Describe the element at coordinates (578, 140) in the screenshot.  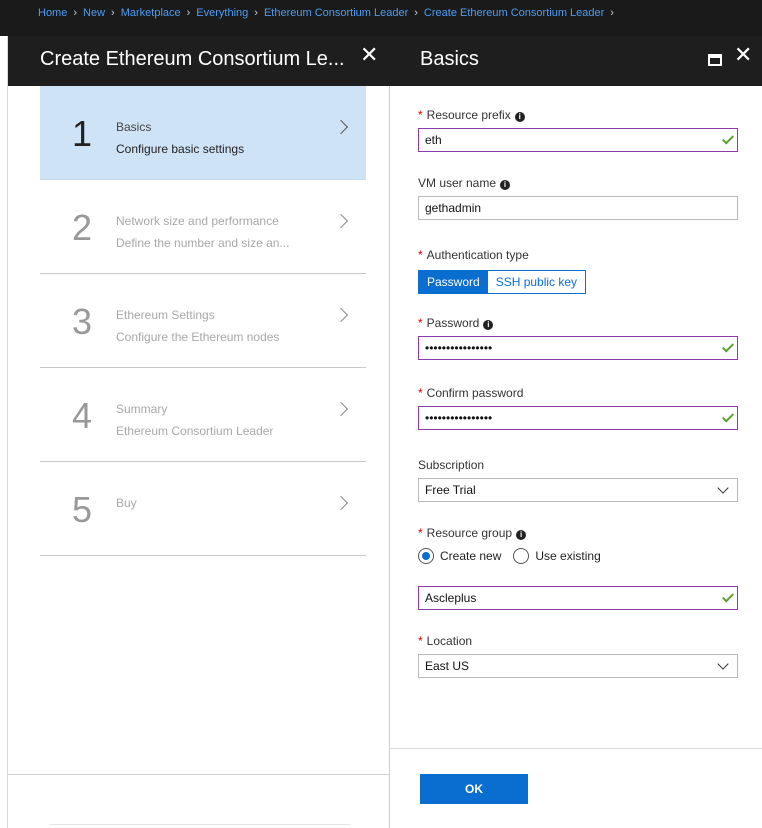
I see `resource-prefix-input: eth` at that location.